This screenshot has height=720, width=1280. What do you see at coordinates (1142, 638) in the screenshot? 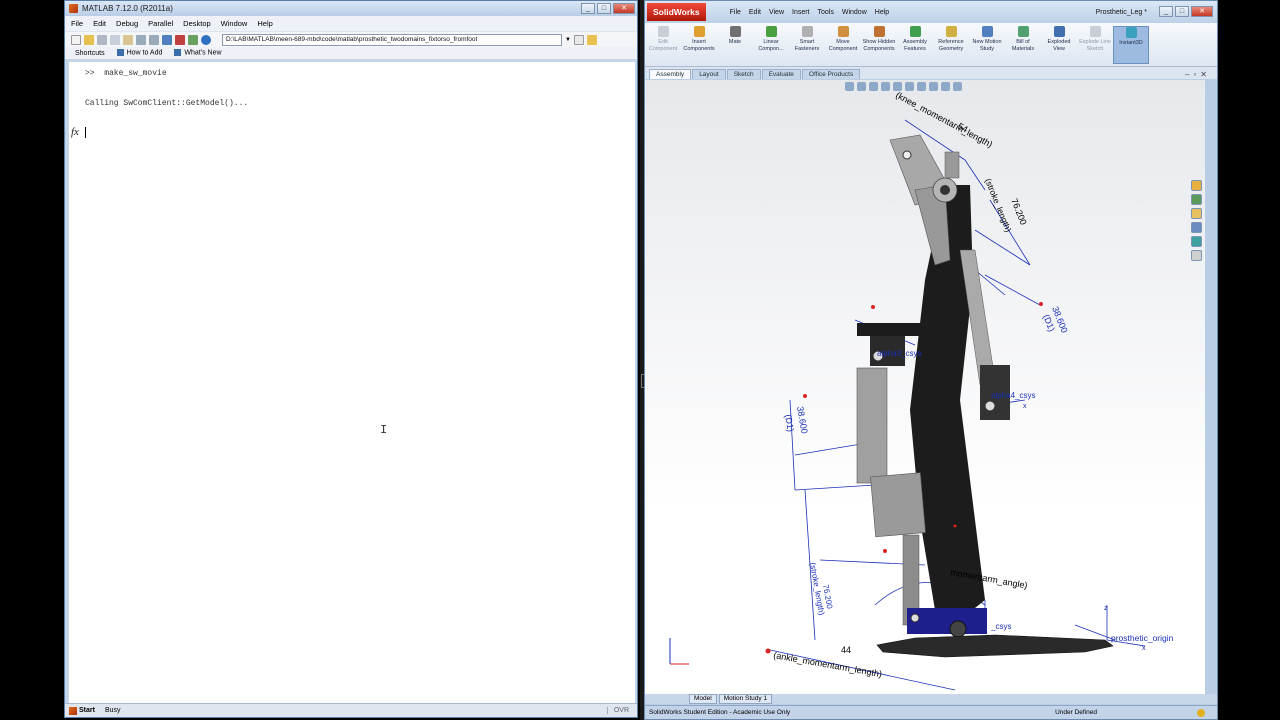
I see `prosthetic-origin-label: prosthetic_origin` at bounding box center [1142, 638].